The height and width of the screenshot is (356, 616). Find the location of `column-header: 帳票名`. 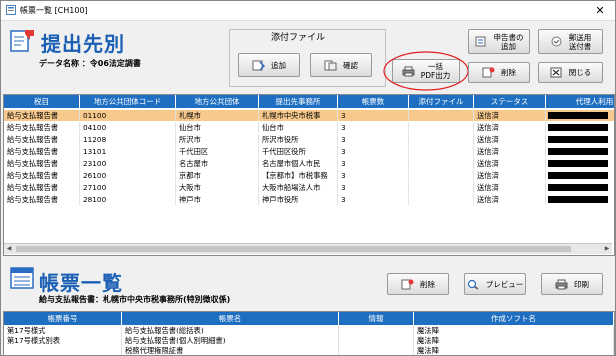

column-header: 帳票名 is located at coordinates (230, 318).